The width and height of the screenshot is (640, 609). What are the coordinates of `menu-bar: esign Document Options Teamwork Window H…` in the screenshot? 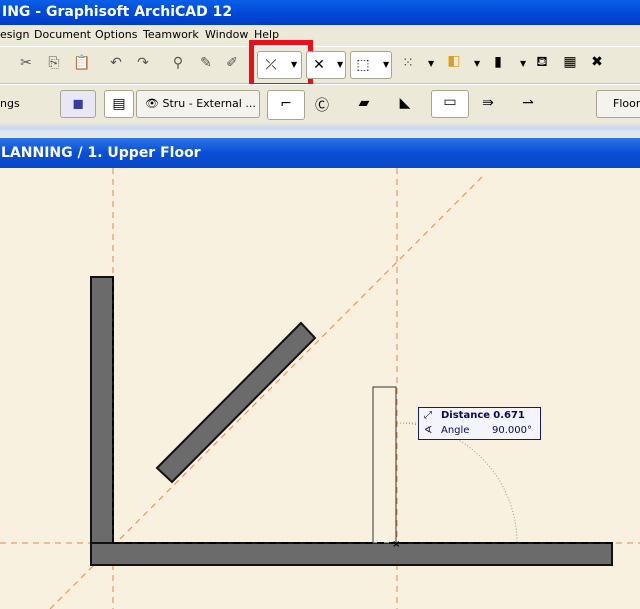 It's located at (320, 35).